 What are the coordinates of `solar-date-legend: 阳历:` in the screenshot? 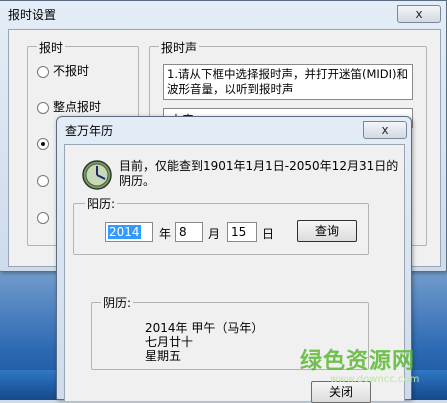 It's located at (101, 203).